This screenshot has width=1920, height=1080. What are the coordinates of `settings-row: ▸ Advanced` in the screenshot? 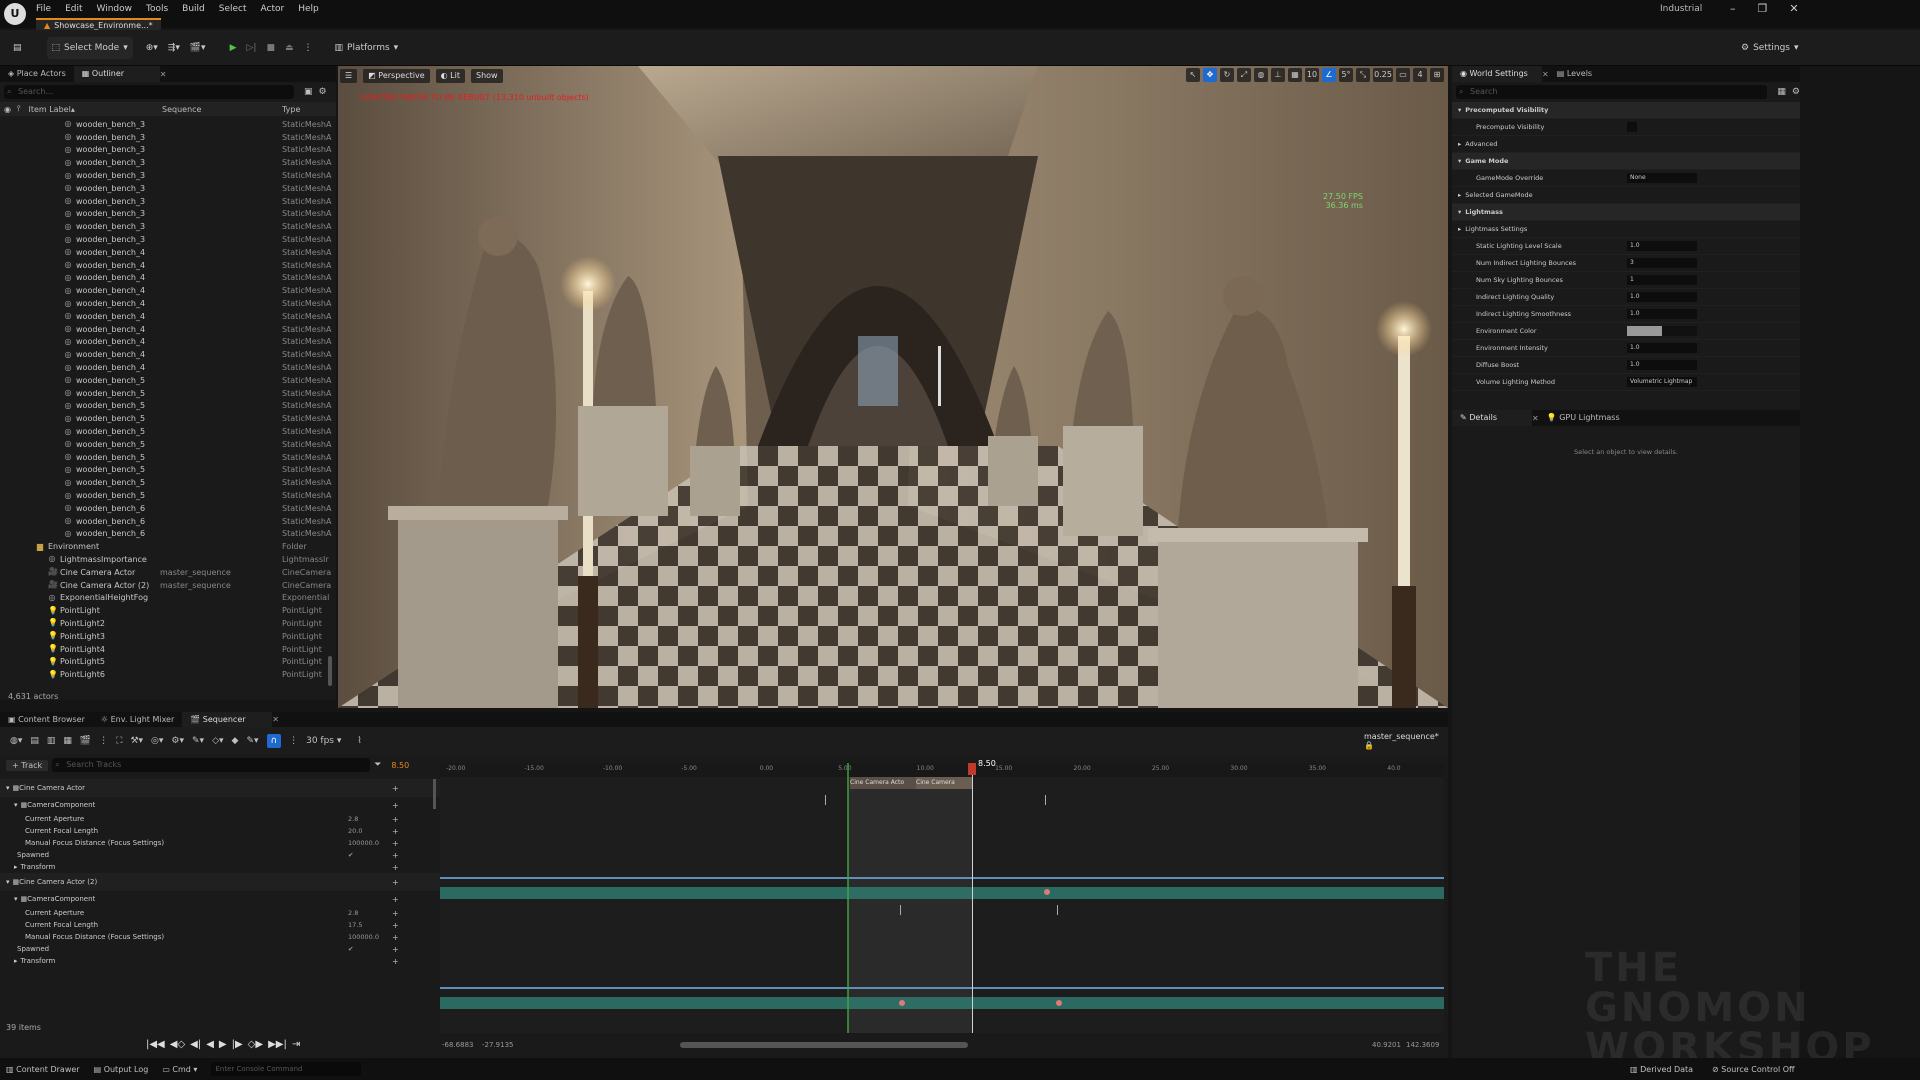 It's located at (1626, 144).